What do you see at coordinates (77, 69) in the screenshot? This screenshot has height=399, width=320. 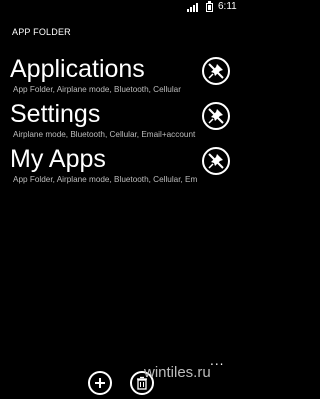 I see `folder-title: Applications` at bounding box center [77, 69].